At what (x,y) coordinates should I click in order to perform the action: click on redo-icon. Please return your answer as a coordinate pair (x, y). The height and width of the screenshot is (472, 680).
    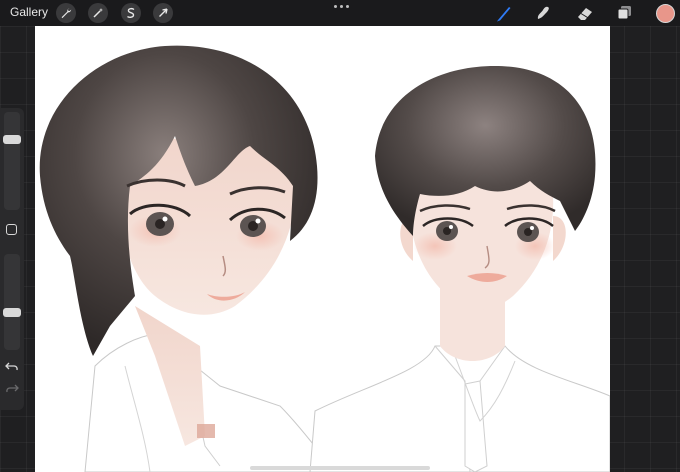
    Looking at the image, I should click on (12, 389).